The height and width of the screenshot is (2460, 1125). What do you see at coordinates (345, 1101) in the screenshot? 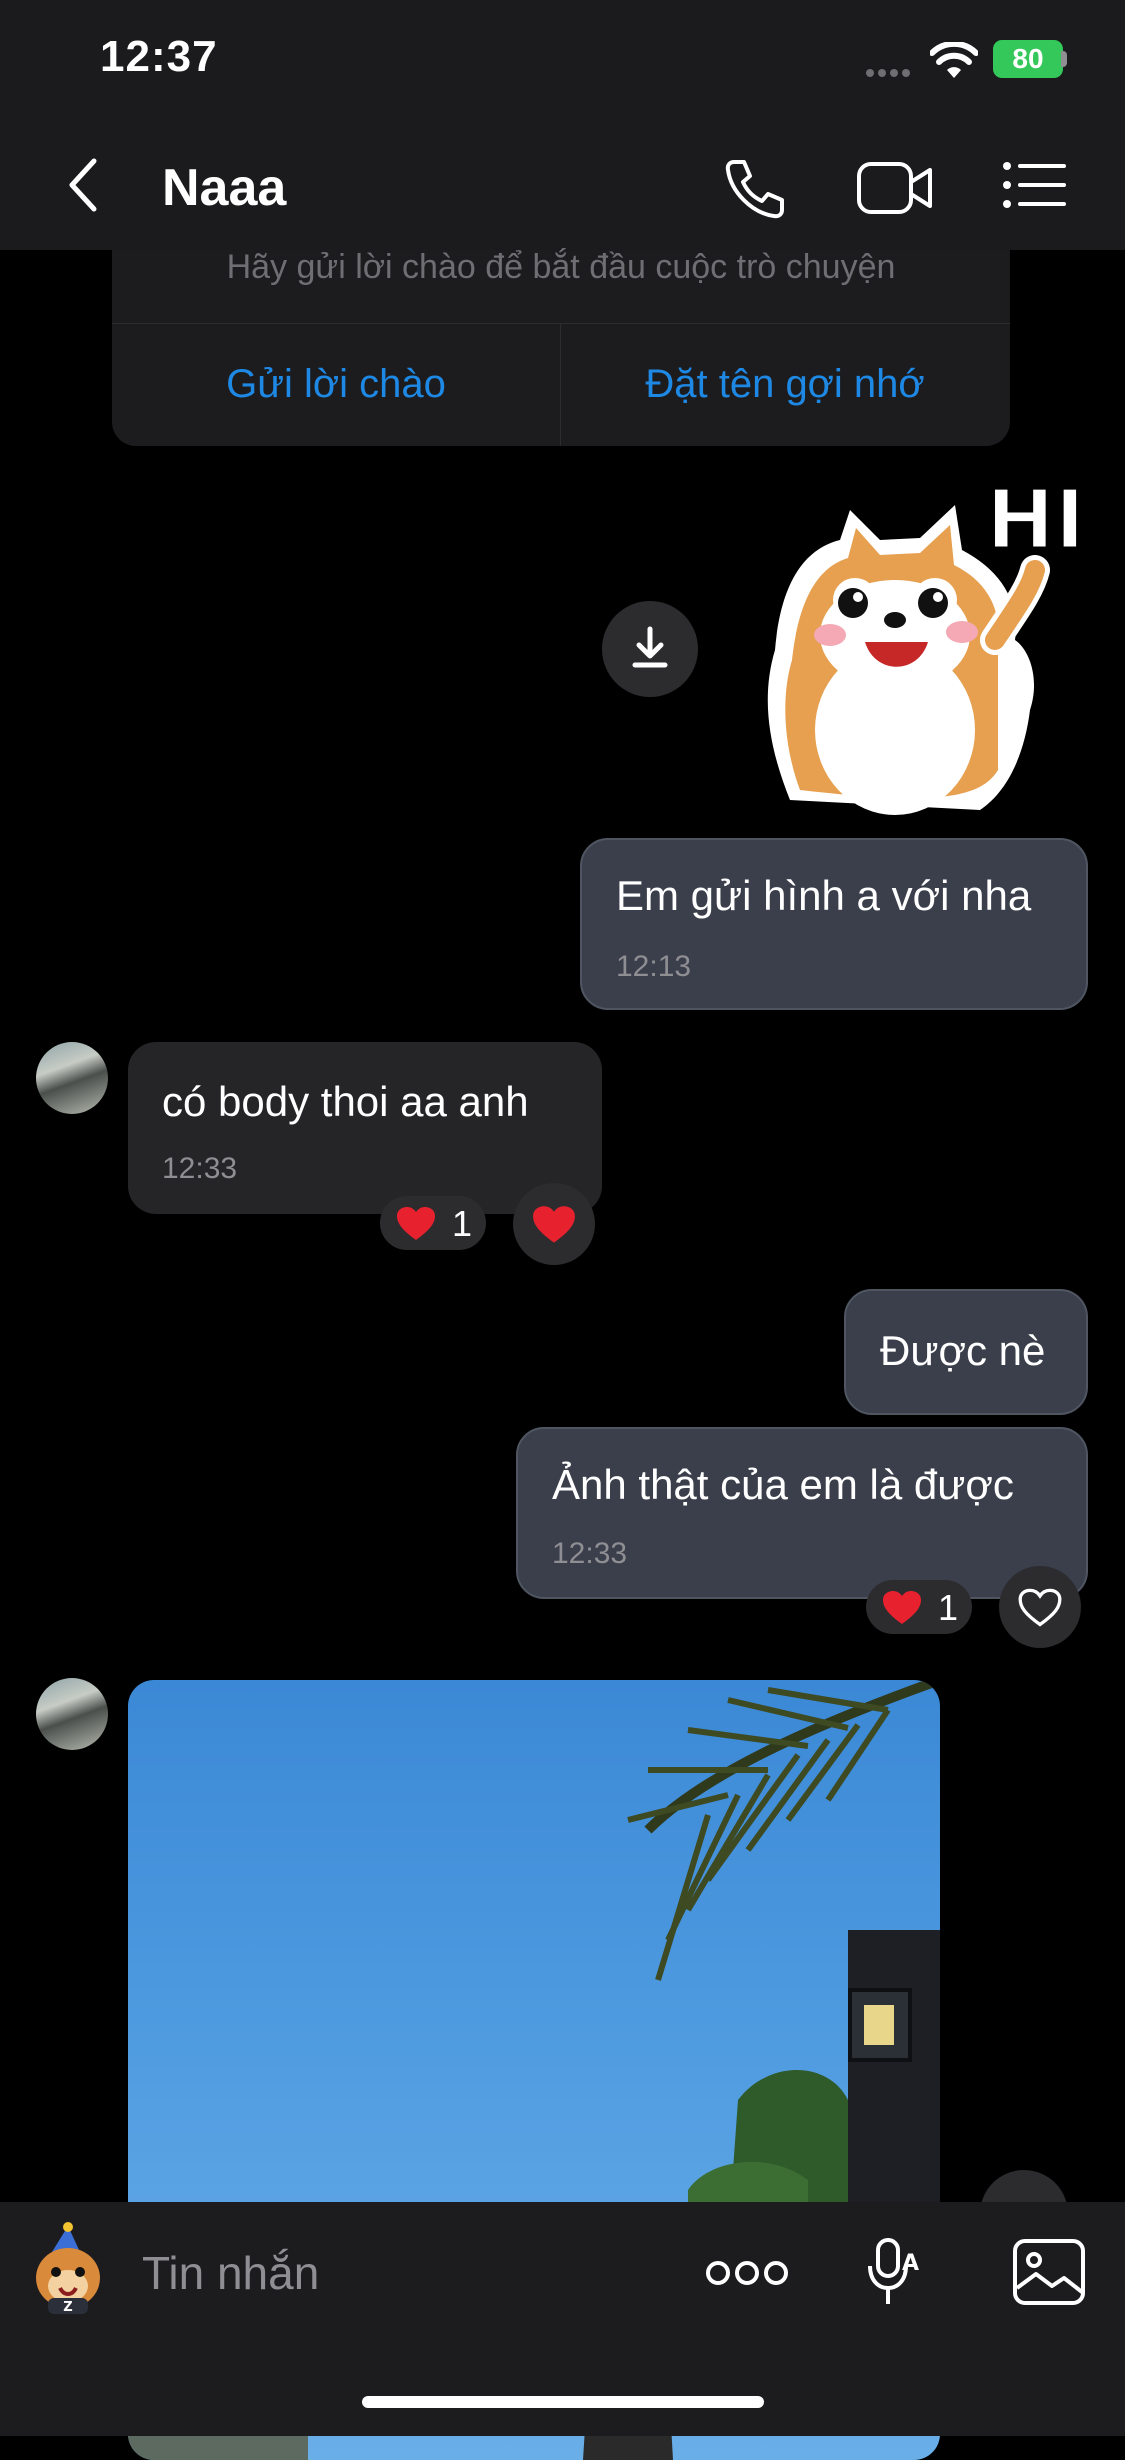
I see `message-text: có body thoi aa anh` at bounding box center [345, 1101].